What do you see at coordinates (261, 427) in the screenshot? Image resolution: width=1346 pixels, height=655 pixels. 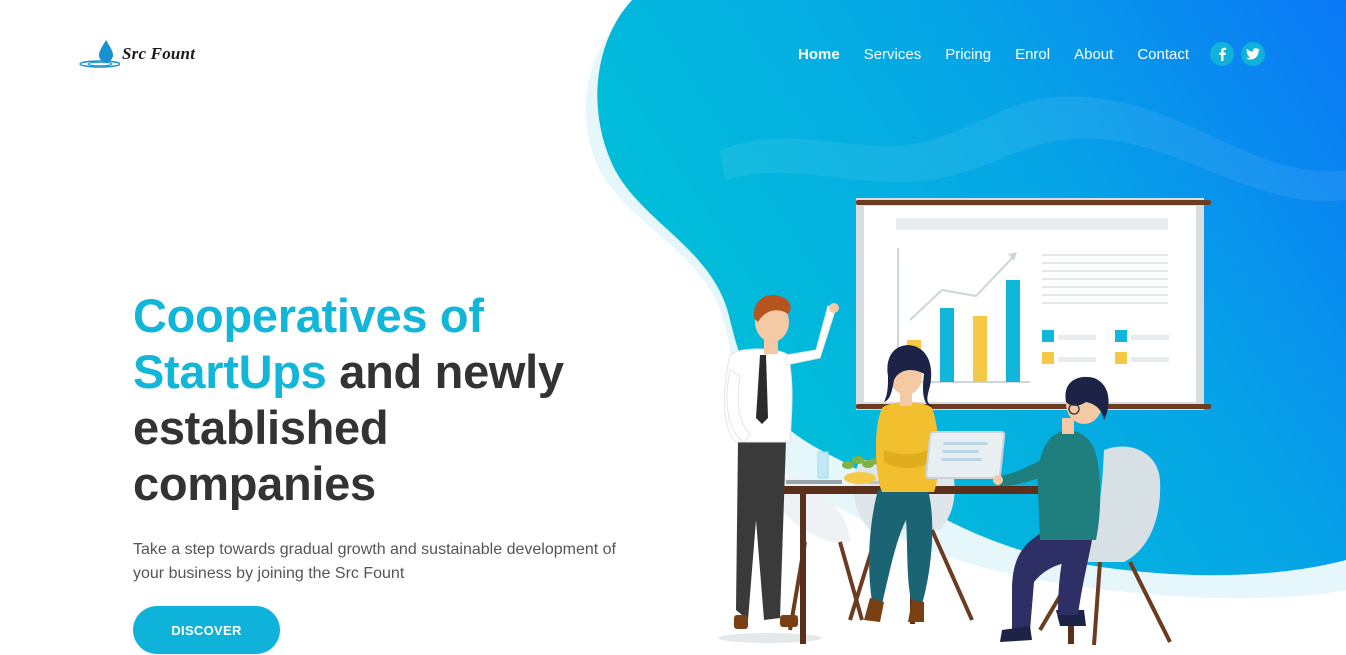 I see `hero-title-part-2: established` at bounding box center [261, 427].